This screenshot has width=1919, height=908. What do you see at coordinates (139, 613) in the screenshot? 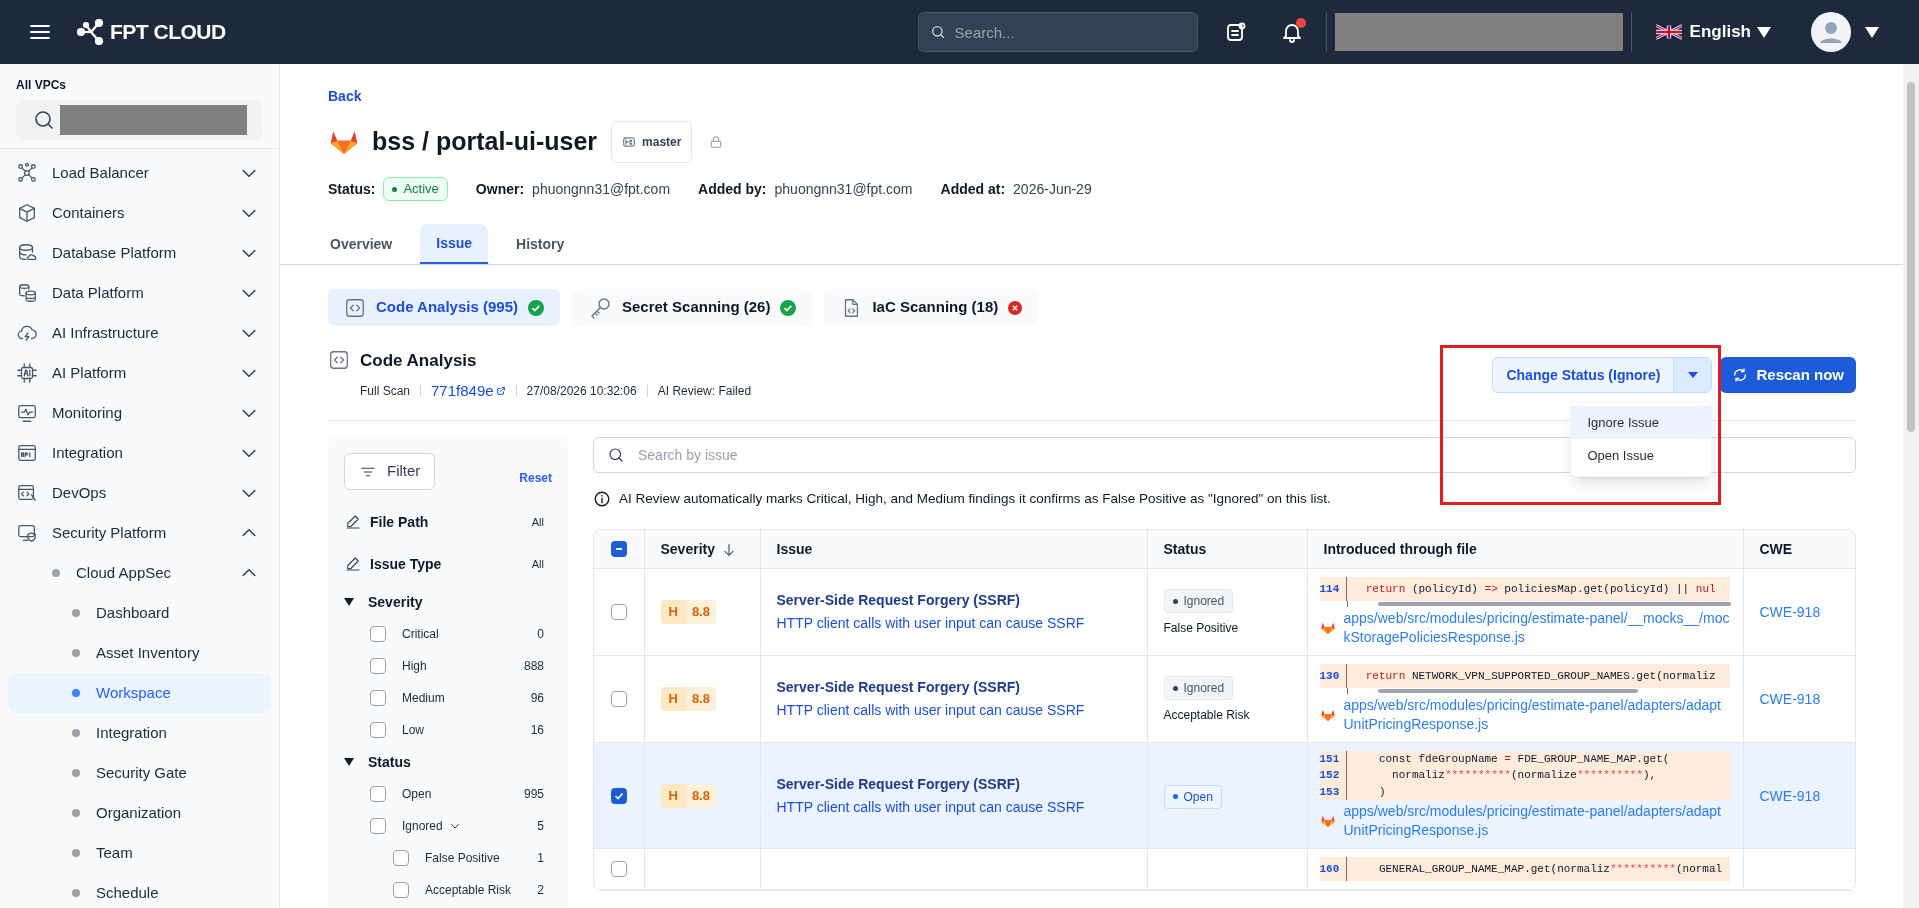
I see `sidebar-item: Dashboard` at bounding box center [139, 613].